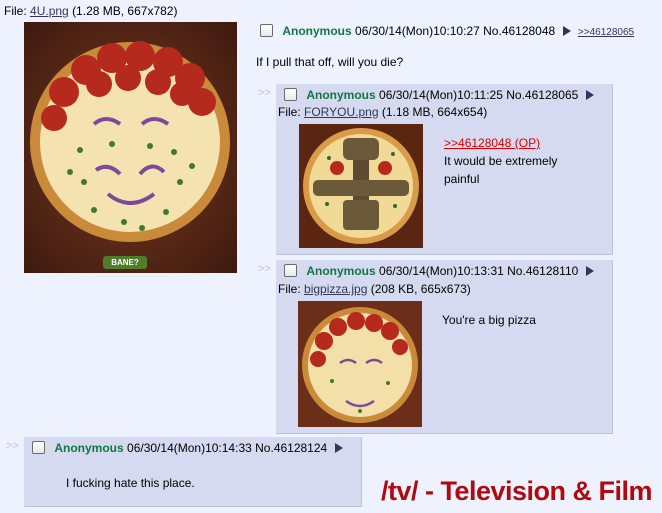 This screenshot has width=662, height=513. What do you see at coordinates (49, 11) in the screenshot?
I see `op-file-link: 4U.png` at bounding box center [49, 11].